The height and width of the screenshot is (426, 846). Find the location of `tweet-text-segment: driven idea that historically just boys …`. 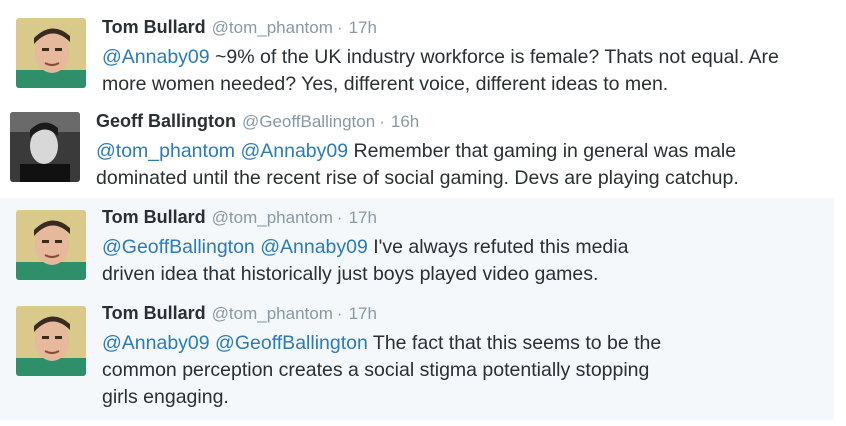

tweet-text-segment: driven idea that historically just boys … is located at coordinates (350, 274).